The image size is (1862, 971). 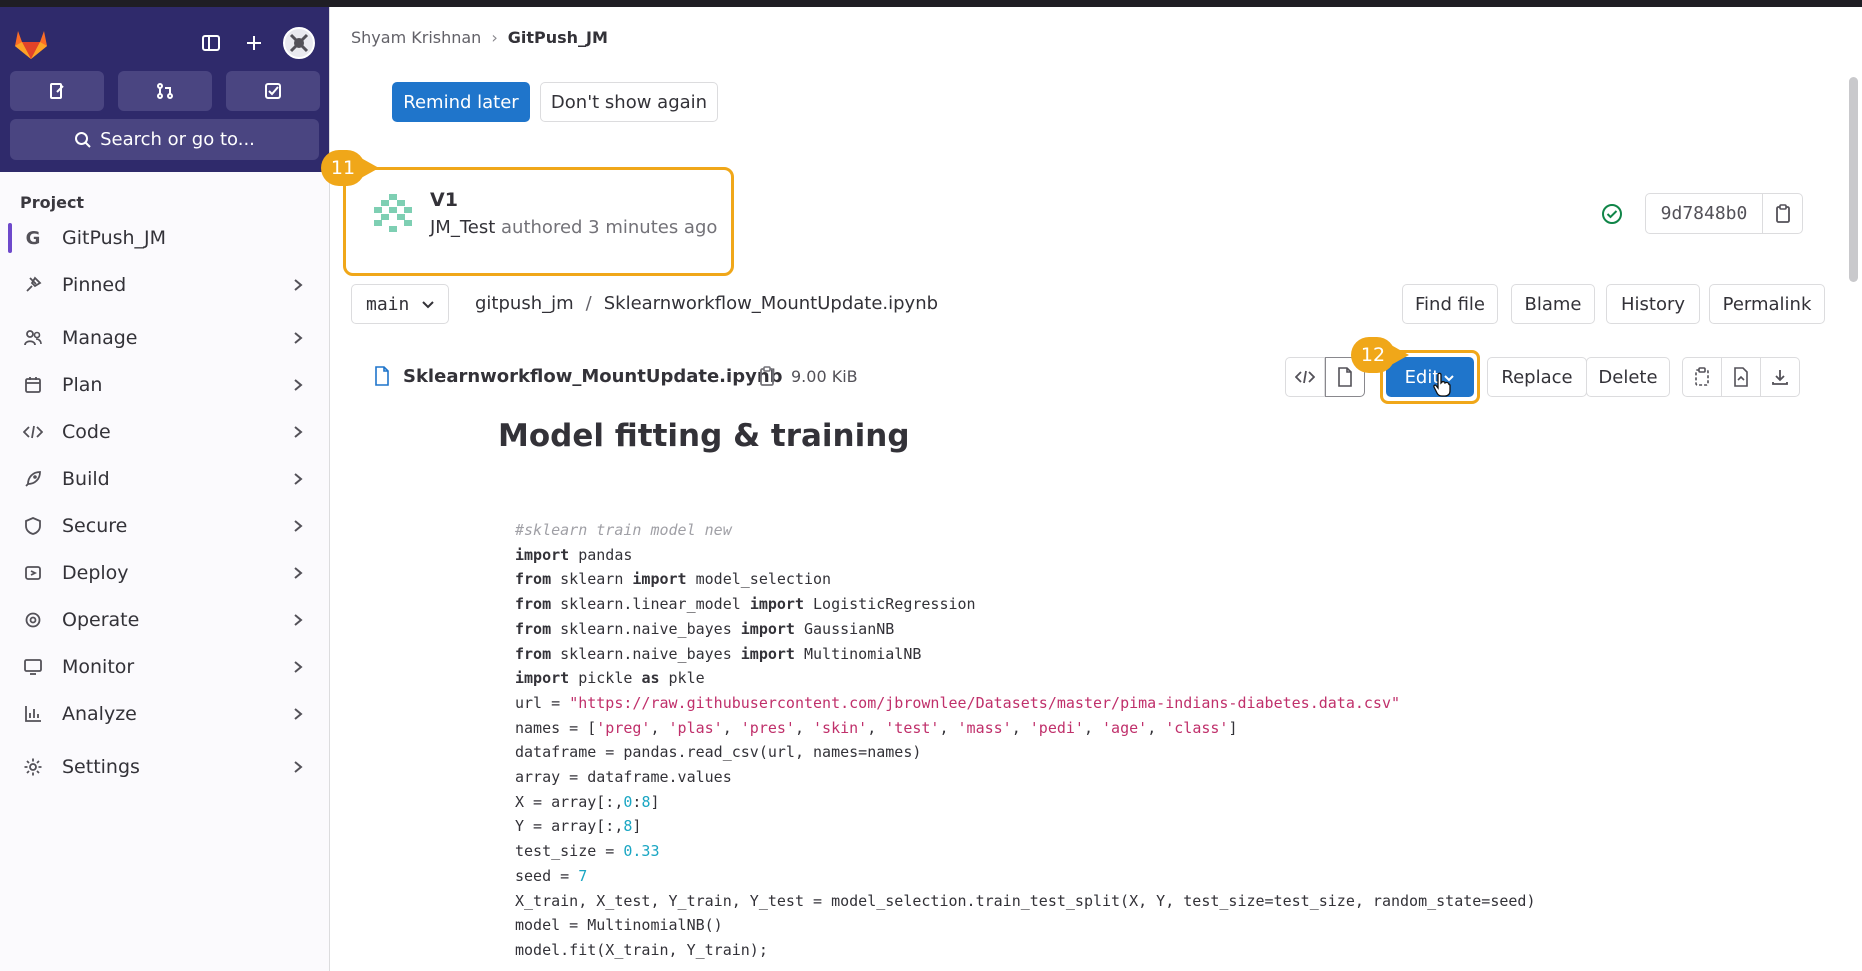 I want to click on issues-icon, so click(x=57, y=91).